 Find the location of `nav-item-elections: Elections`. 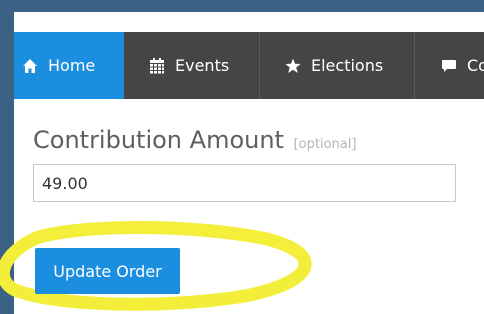

nav-item-elections: Elections is located at coordinates (337, 65).